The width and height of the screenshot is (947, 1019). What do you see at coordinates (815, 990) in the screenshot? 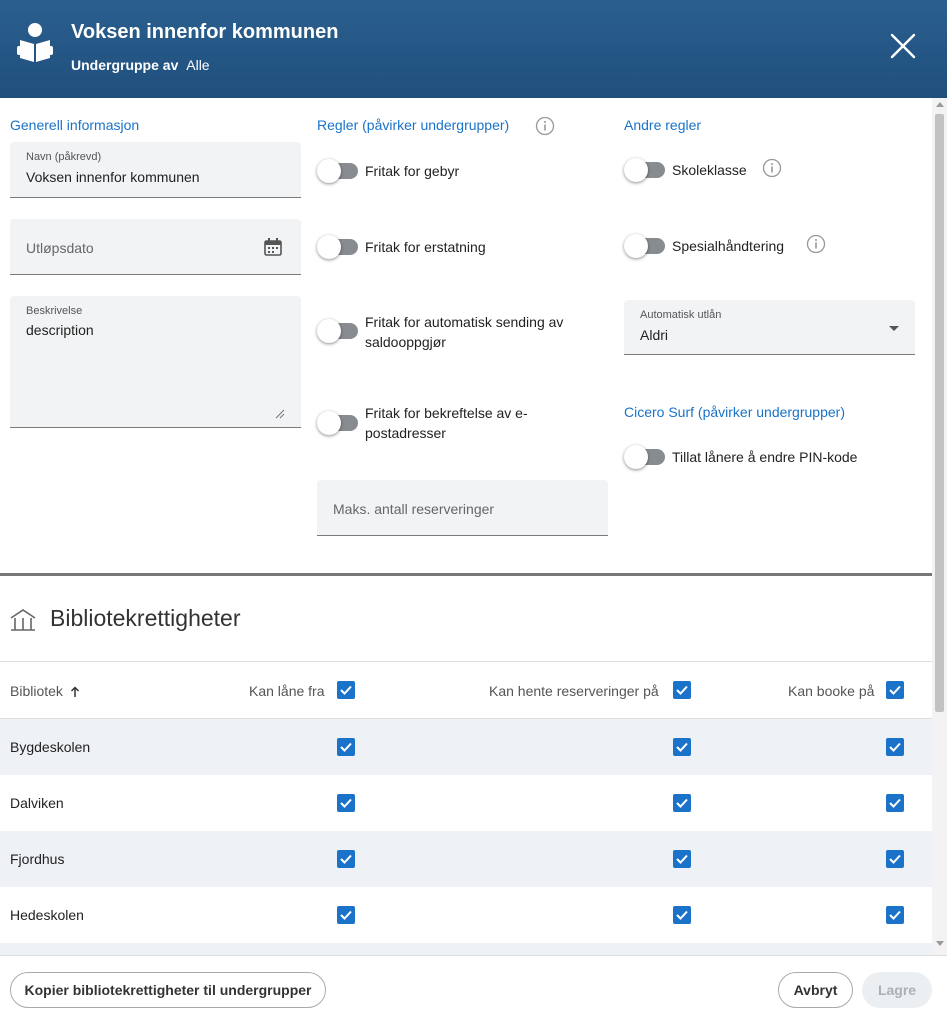
I see `cancel-button: Avbryt` at bounding box center [815, 990].